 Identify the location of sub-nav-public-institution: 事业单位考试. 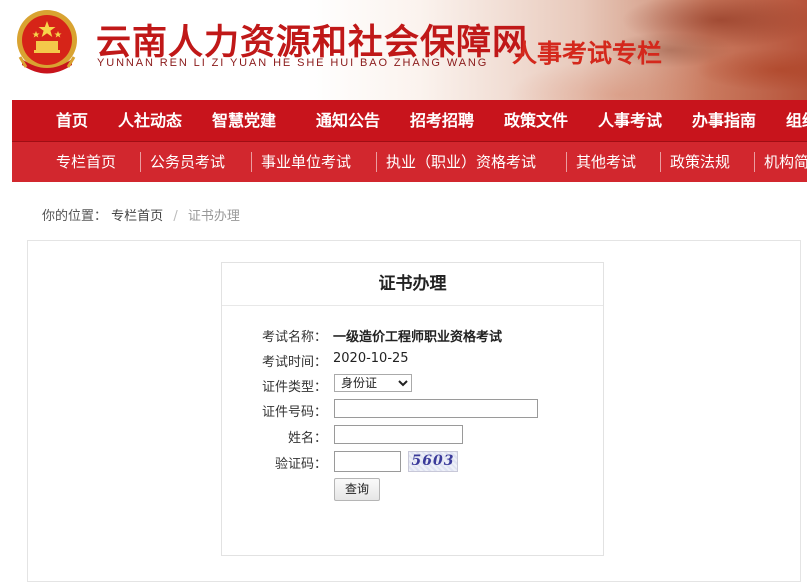
(306, 162).